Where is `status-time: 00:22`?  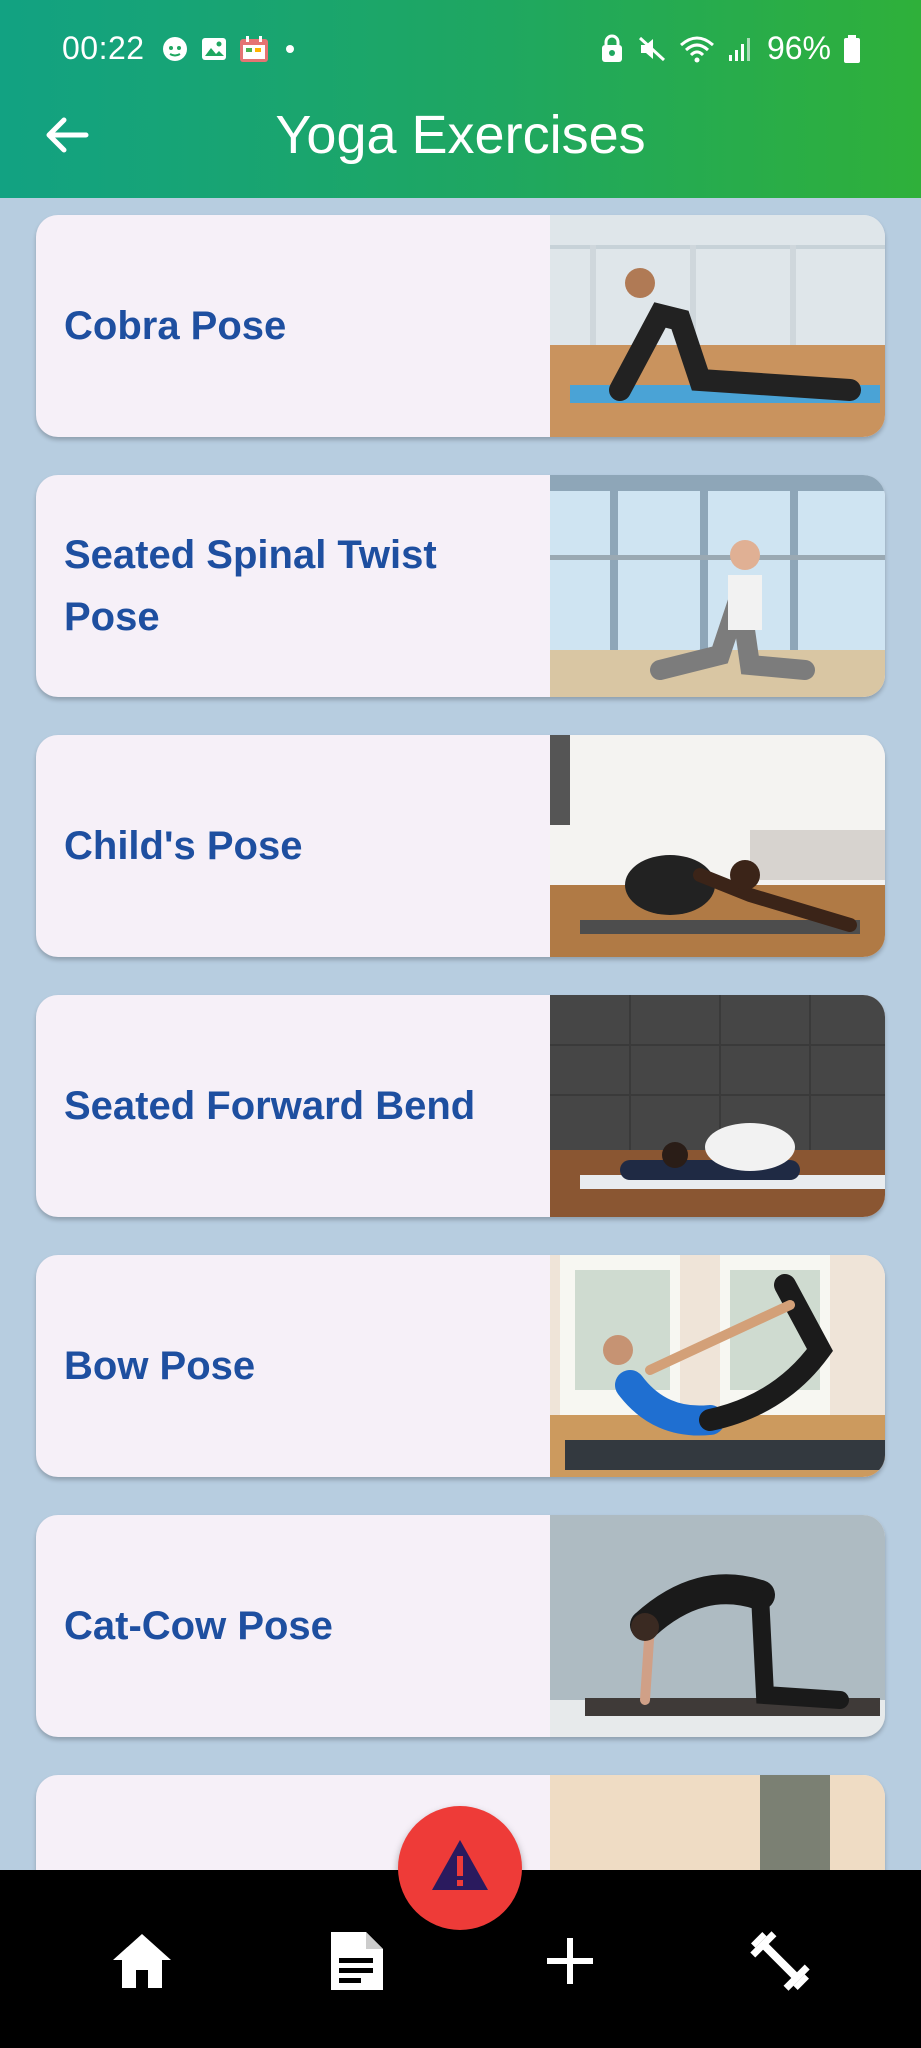
status-time: 00:22 is located at coordinates (103, 48).